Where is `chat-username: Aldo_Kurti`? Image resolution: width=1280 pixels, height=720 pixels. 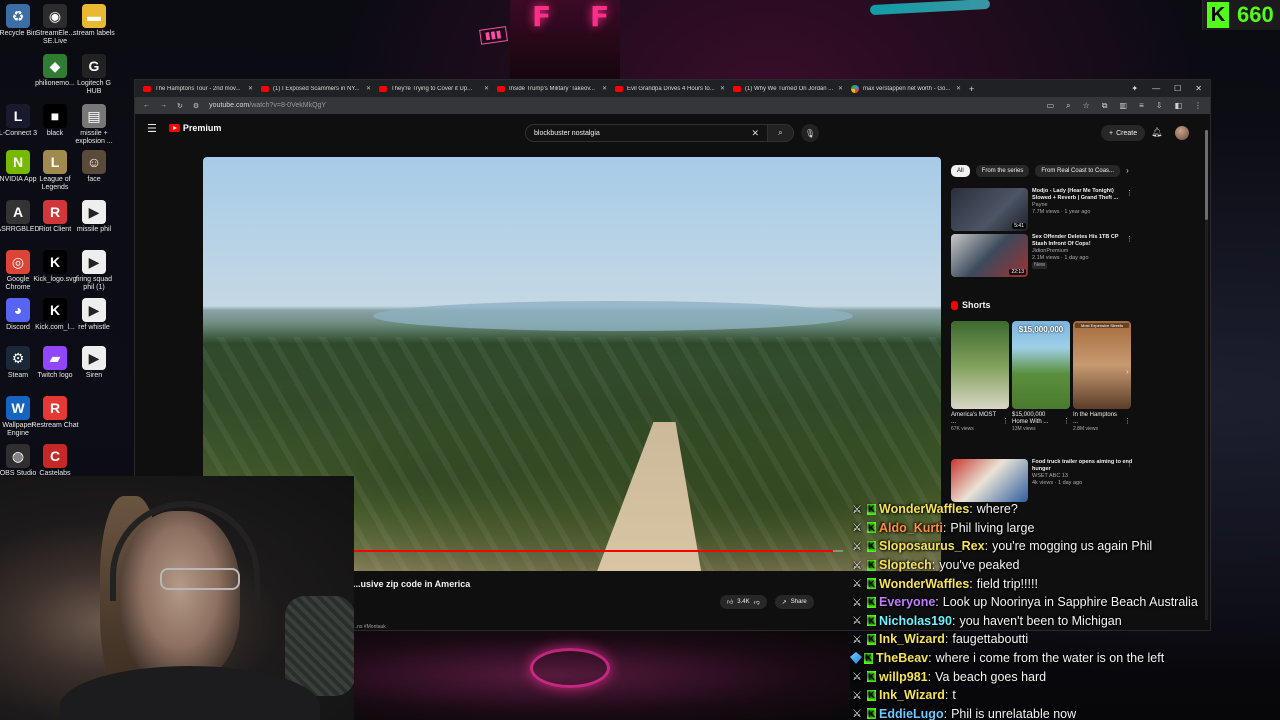 chat-username: Aldo_Kurti is located at coordinates (911, 528).